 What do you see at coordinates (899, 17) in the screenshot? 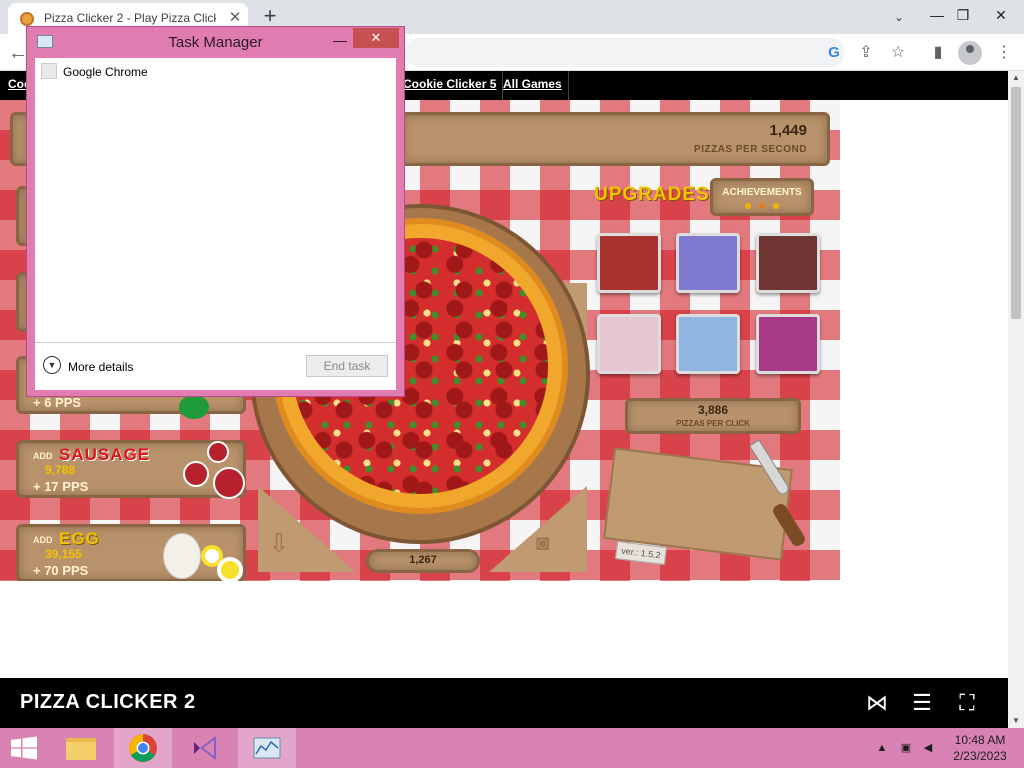
I see `tab-search-icon: ⌄` at bounding box center [899, 17].